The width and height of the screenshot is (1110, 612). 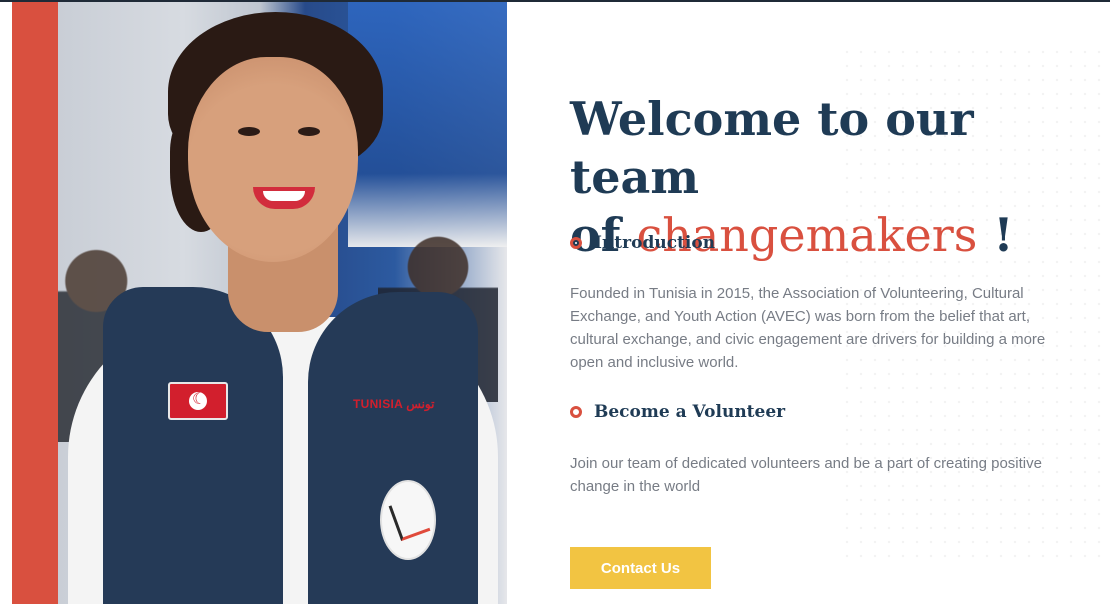 What do you see at coordinates (772, 148) in the screenshot?
I see `hero-title-line1: Welcome to our team` at bounding box center [772, 148].